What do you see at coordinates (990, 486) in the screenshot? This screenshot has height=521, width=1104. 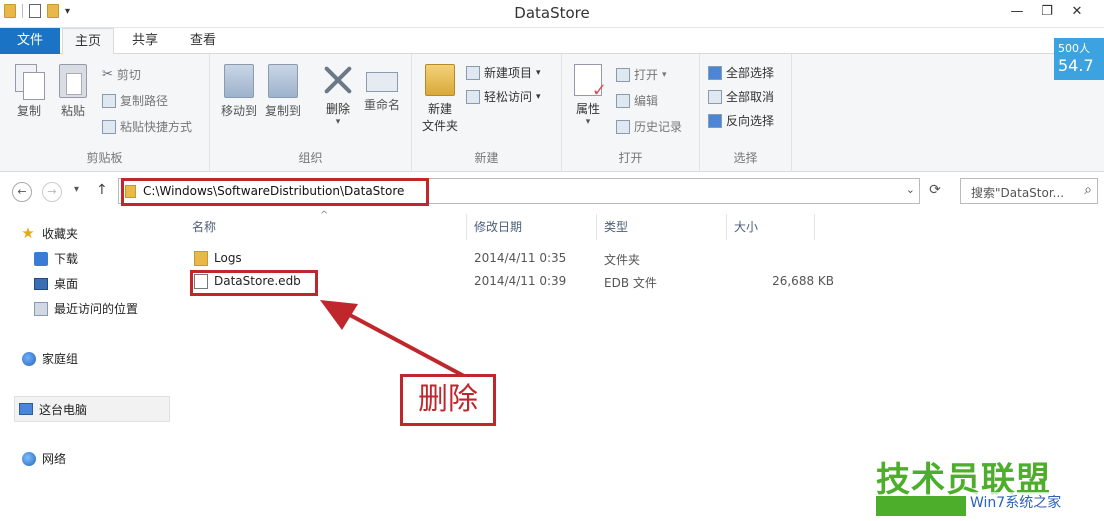 I see `watermark: 技术员联盟 Win7系统之家` at bounding box center [990, 486].